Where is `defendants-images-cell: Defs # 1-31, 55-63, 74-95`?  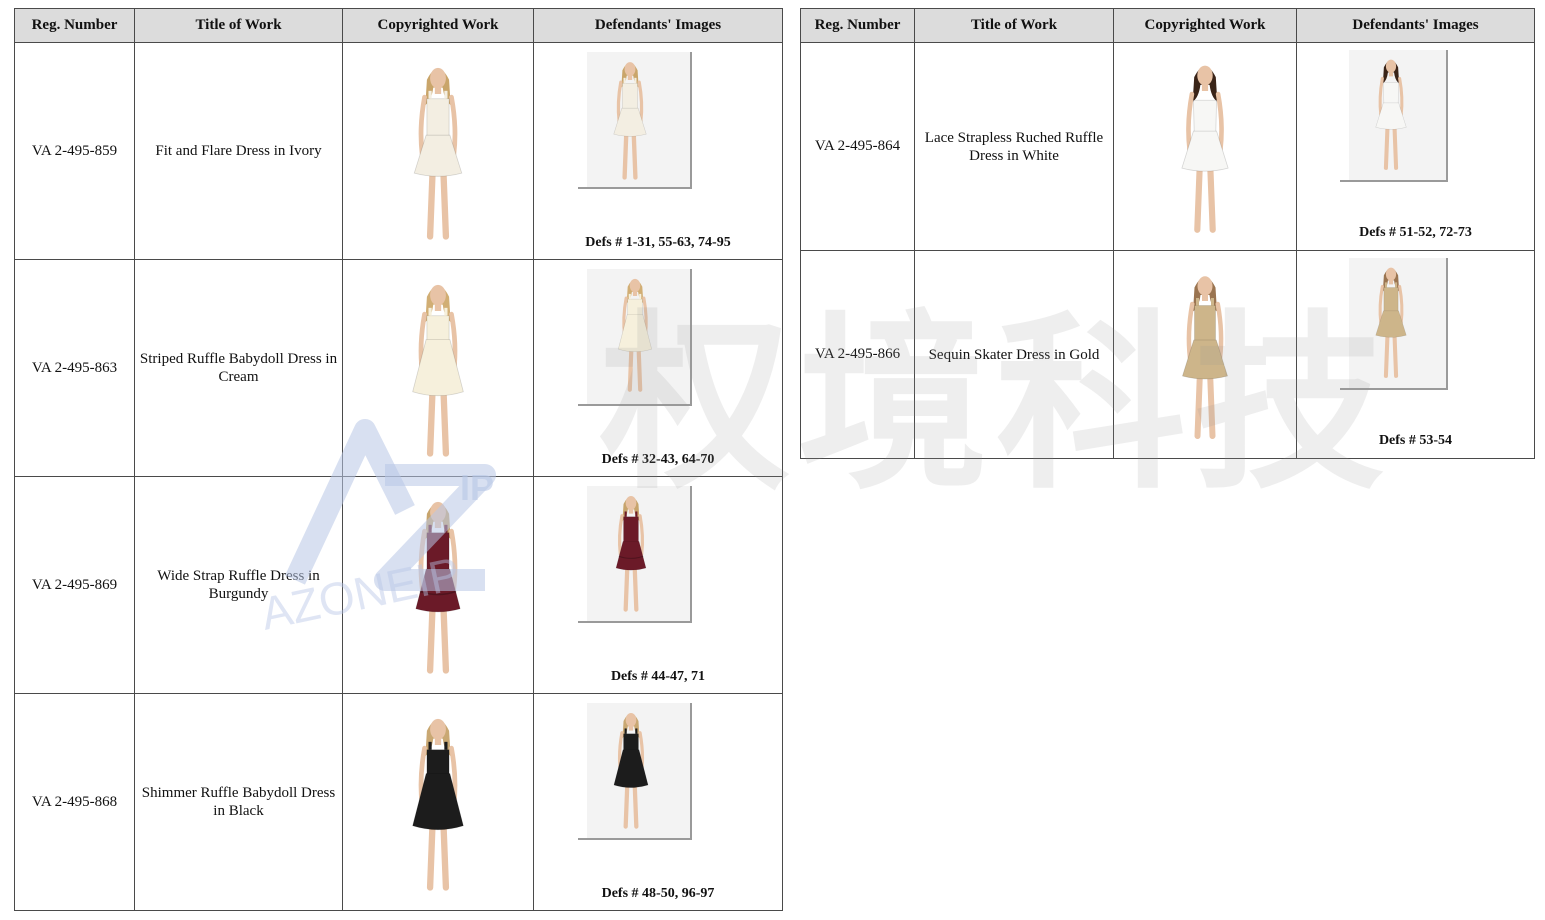
defendants-images-cell: Defs # 1-31, 55-63, 74-95 is located at coordinates (658, 151).